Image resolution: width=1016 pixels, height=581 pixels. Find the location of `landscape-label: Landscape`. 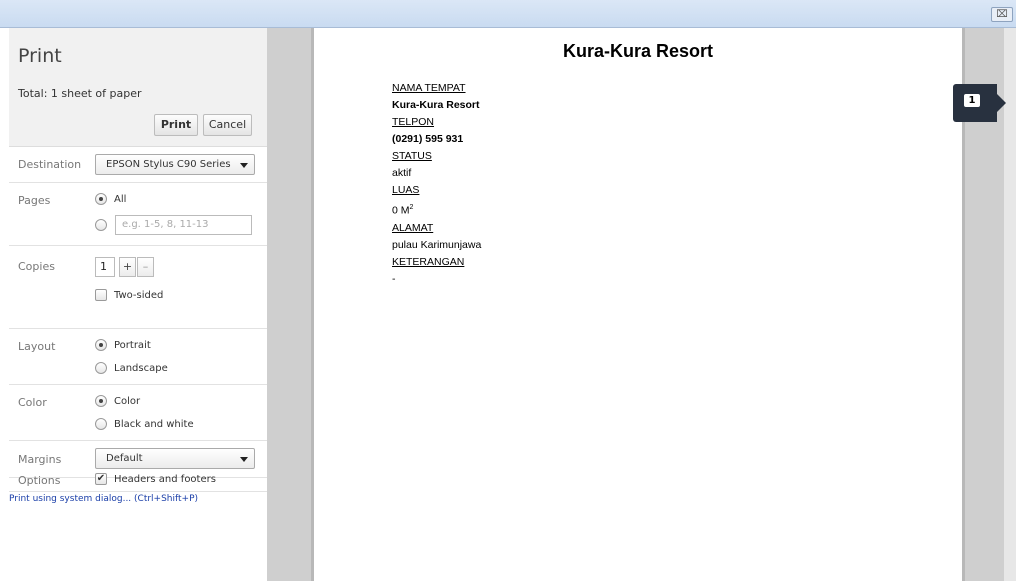

landscape-label: Landscape is located at coordinates (141, 368).